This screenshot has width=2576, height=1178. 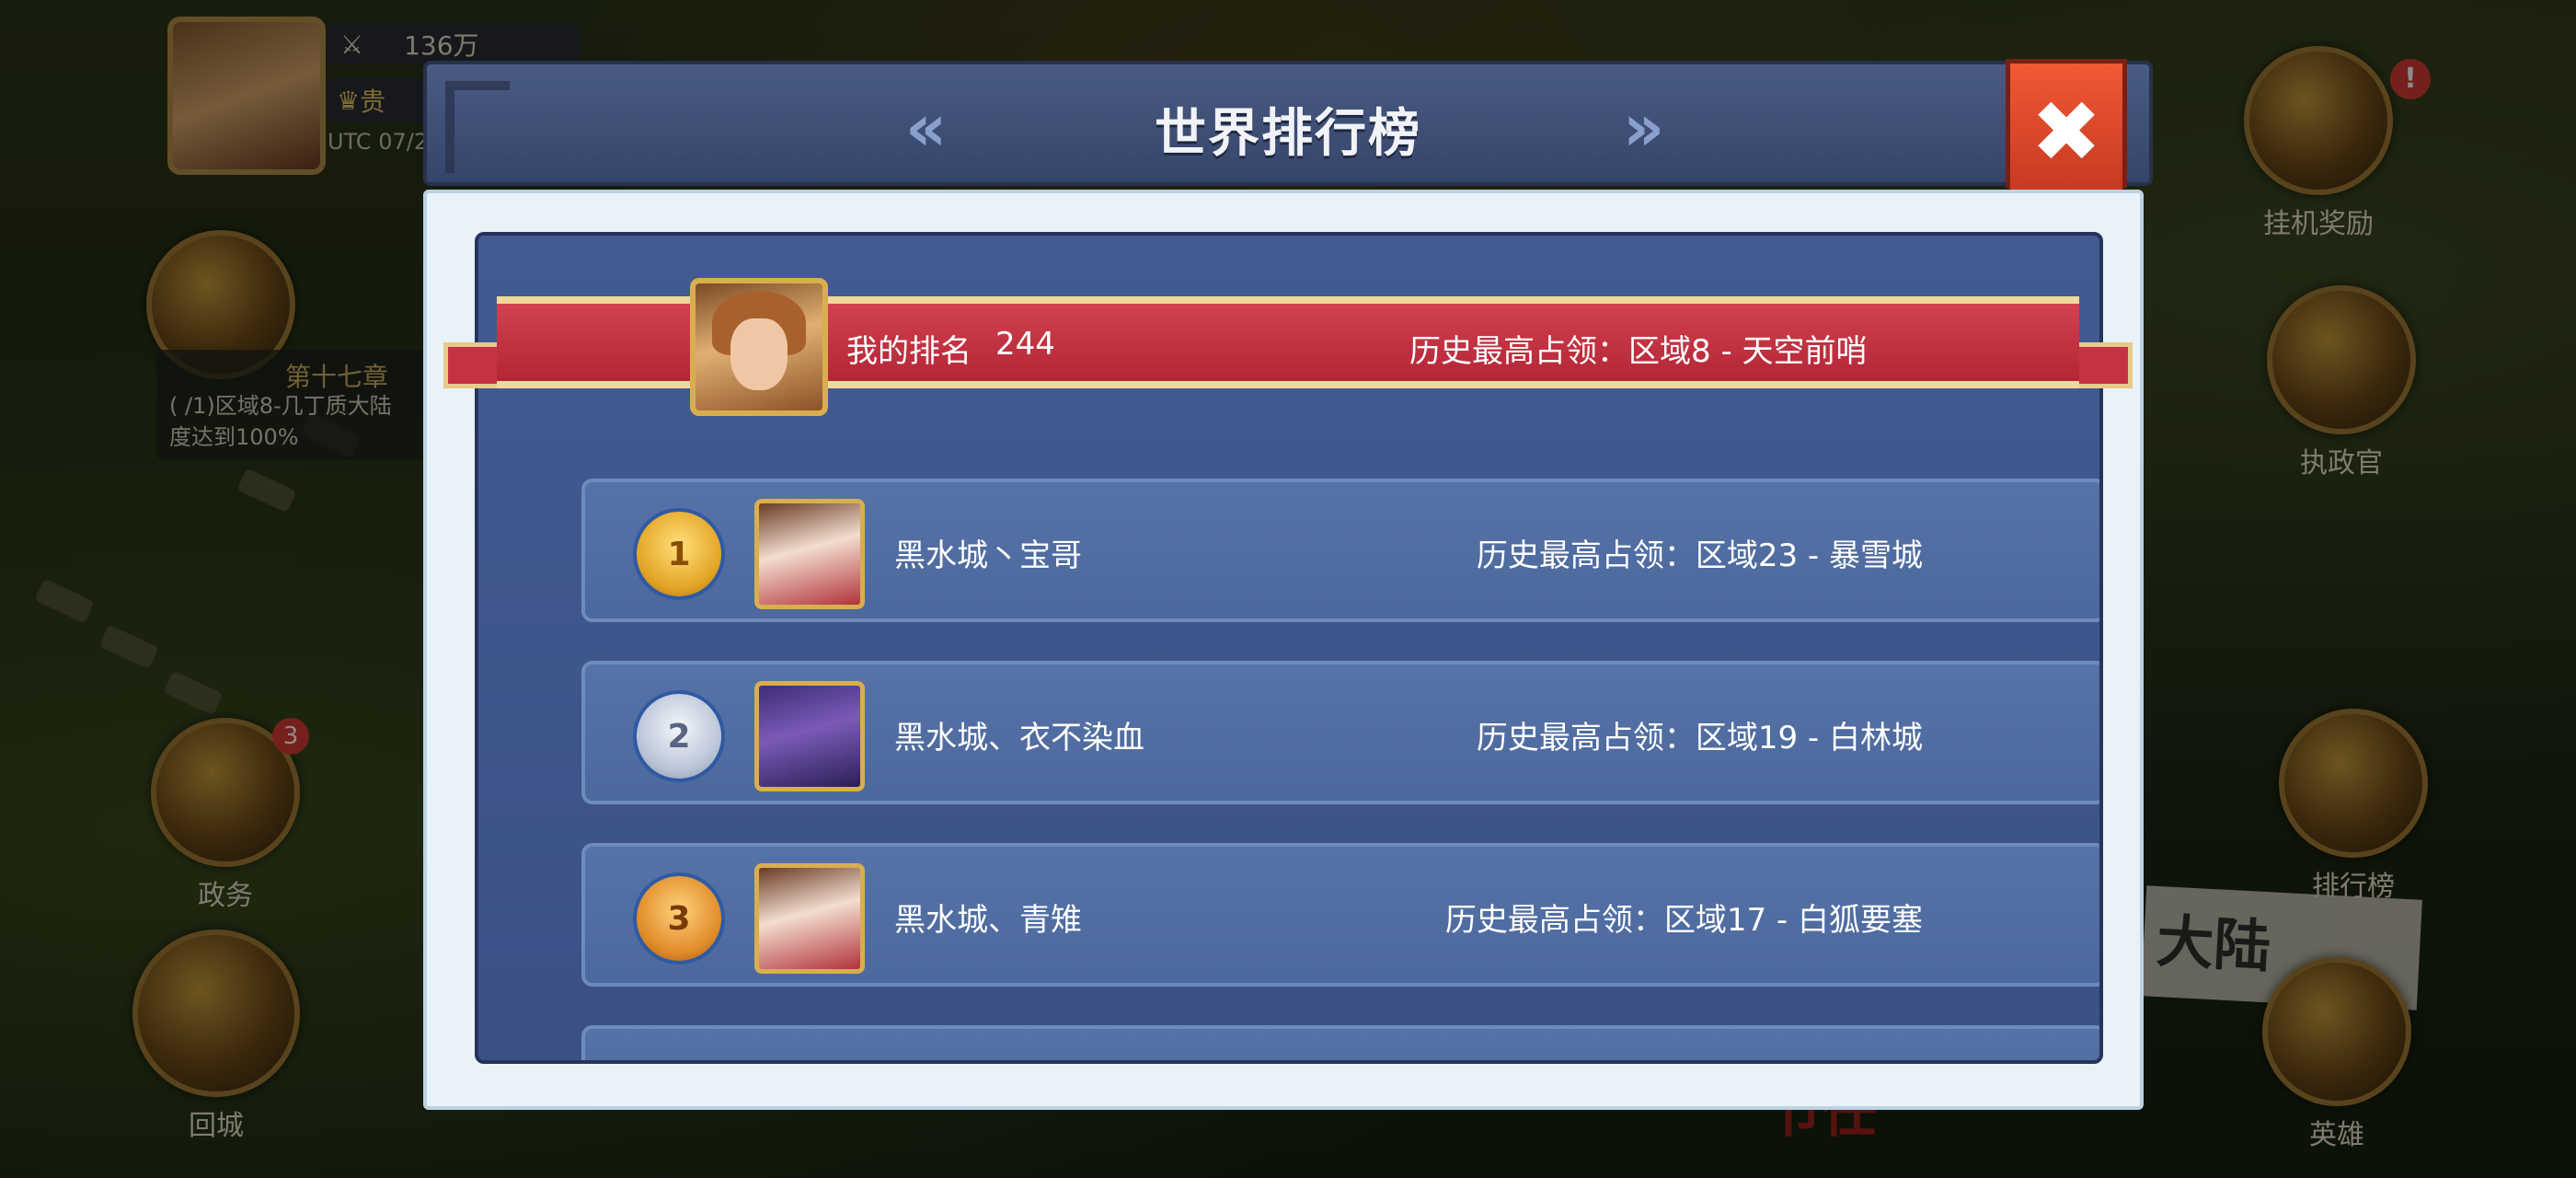 What do you see at coordinates (1638, 351) in the screenshot?
I see `my-highest-occupation: 历史最高占领：区域8 - 天空前哨` at bounding box center [1638, 351].